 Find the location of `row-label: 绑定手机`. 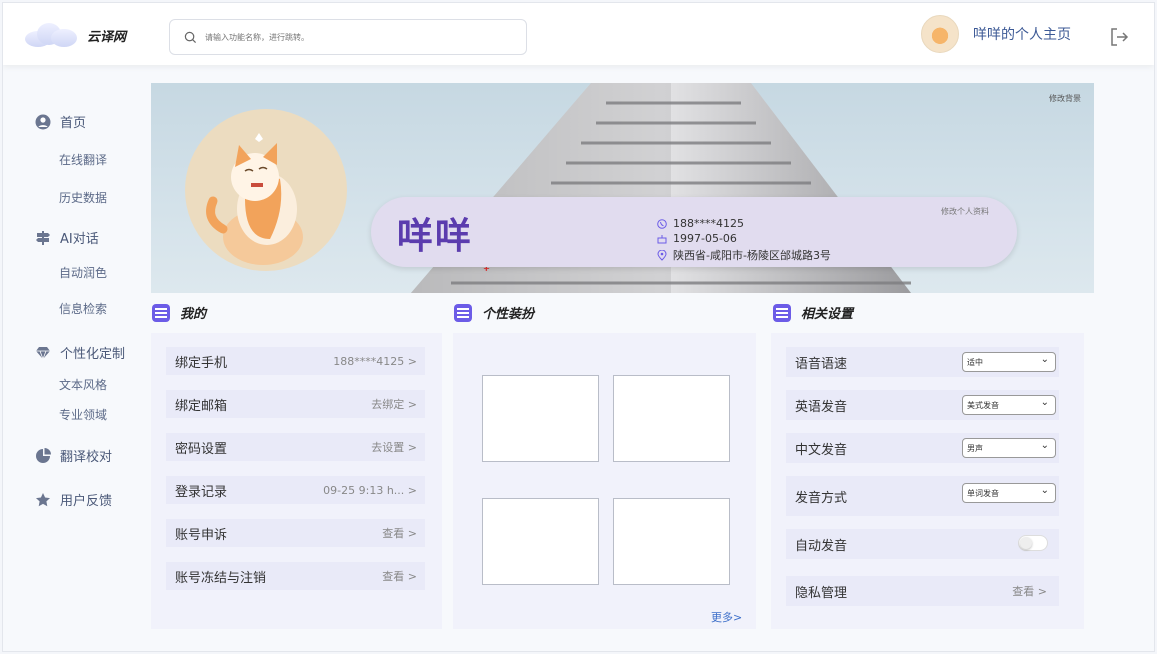

row-label: 绑定手机 is located at coordinates (201, 363).